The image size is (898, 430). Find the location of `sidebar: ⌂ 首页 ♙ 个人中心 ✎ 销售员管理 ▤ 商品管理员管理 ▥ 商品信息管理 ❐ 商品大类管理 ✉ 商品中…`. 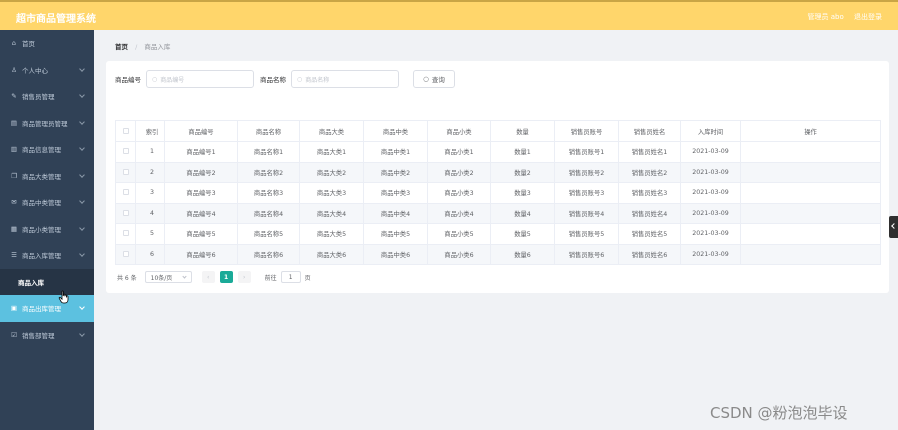

sidebar: ⌂ 首页 ♙ 个人中心 ✎ 销售员管理 ▤ 商品管理员管理 ▥ 商品信息管理 ❐ 商品大类管理 ✉ 商品中… is located at coordinates (47, 230).